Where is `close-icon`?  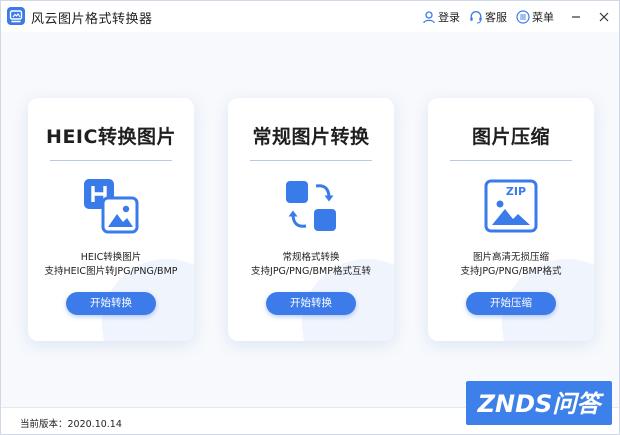
close-icon is located at coordinates (604, 16).